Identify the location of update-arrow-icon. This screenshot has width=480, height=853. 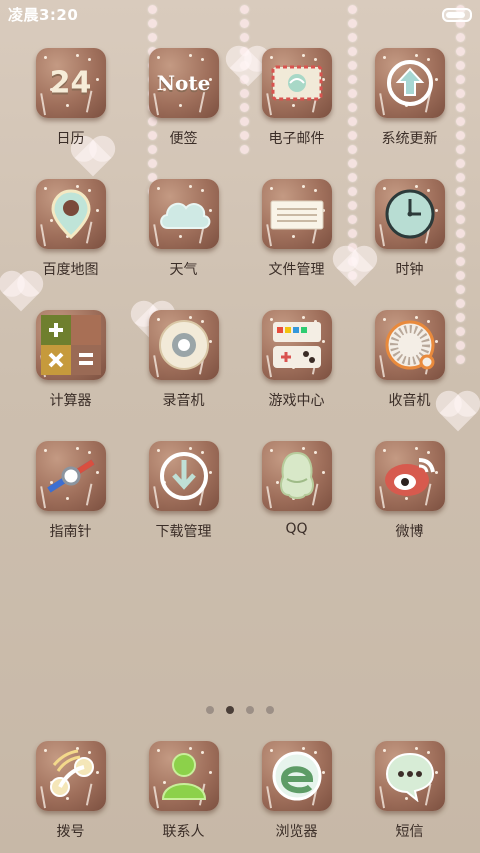
(410, 83).